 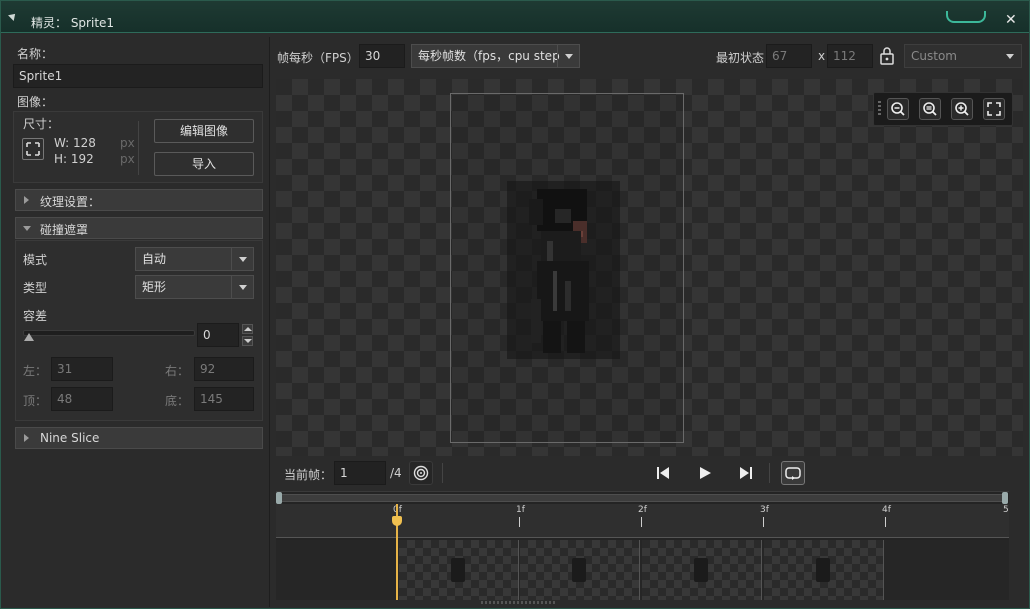 What do you see at coordinates (994, 109) in the screenshot?
I see `fullscreen-icon` at bounding box center [994, 109].